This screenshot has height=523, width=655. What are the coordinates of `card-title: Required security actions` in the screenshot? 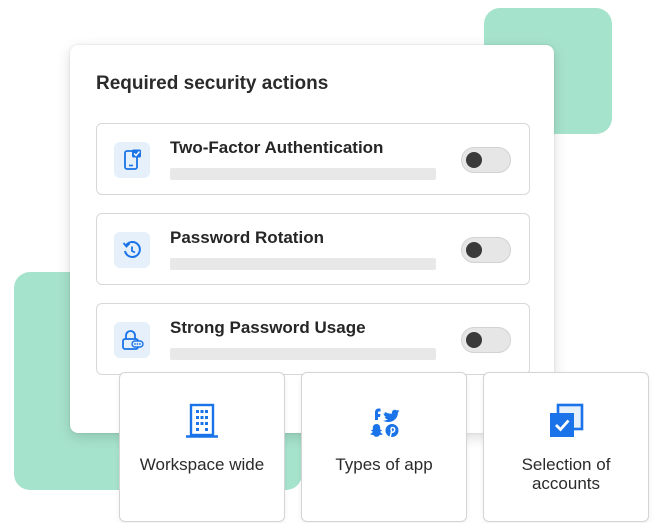 It's located at (212, 83).